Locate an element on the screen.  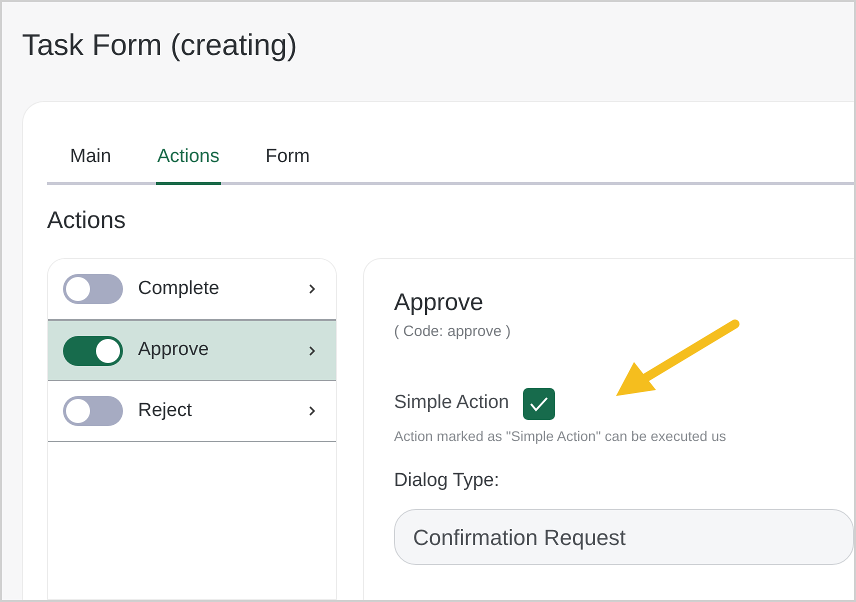
action-title: Approve is located at coordinates (439, 303).